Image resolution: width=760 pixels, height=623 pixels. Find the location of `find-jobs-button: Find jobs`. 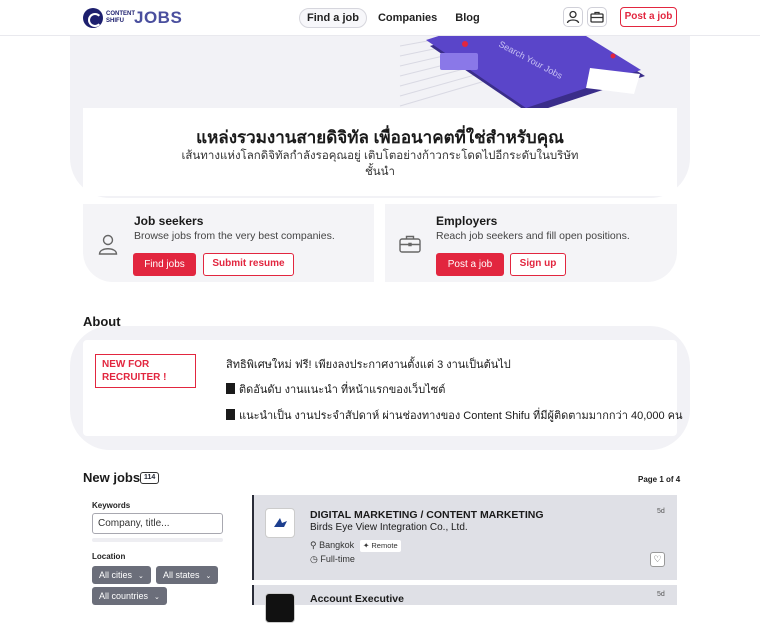

find-jobs-button: Find jobs is located at coordinates (164, 264).